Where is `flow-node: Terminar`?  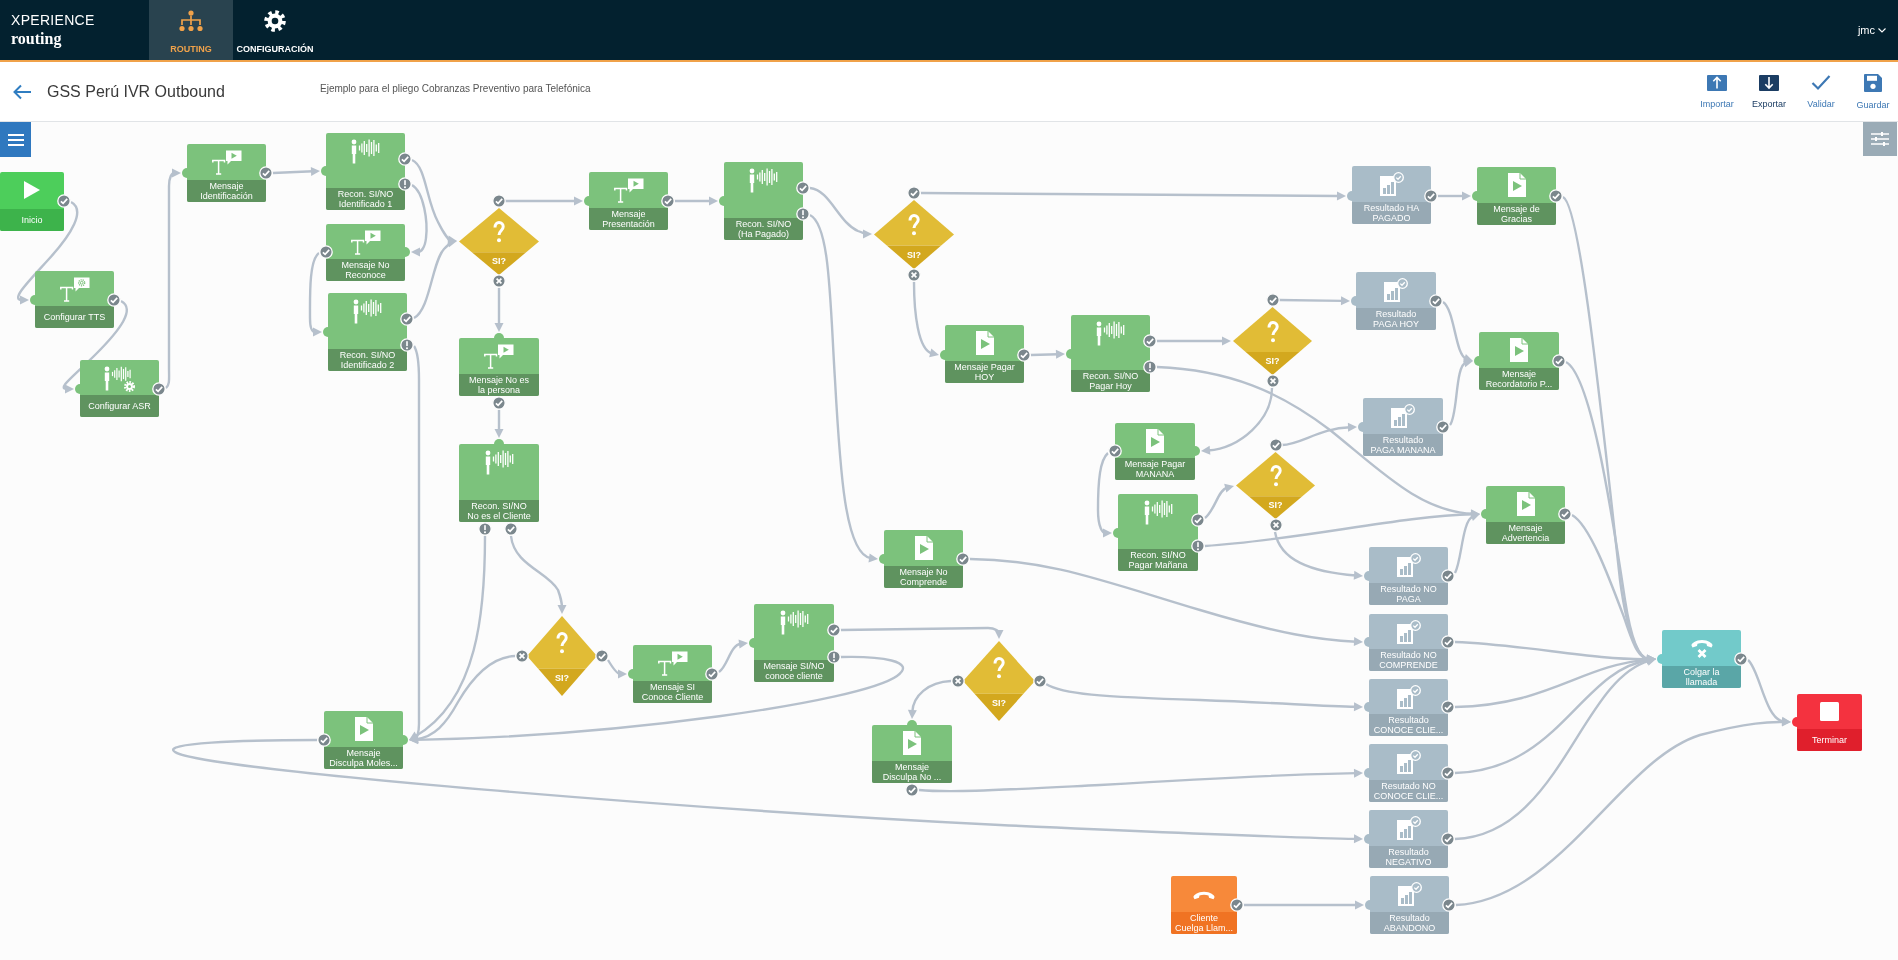
flow-node: Terminar is located at coordinates (1829, 722).